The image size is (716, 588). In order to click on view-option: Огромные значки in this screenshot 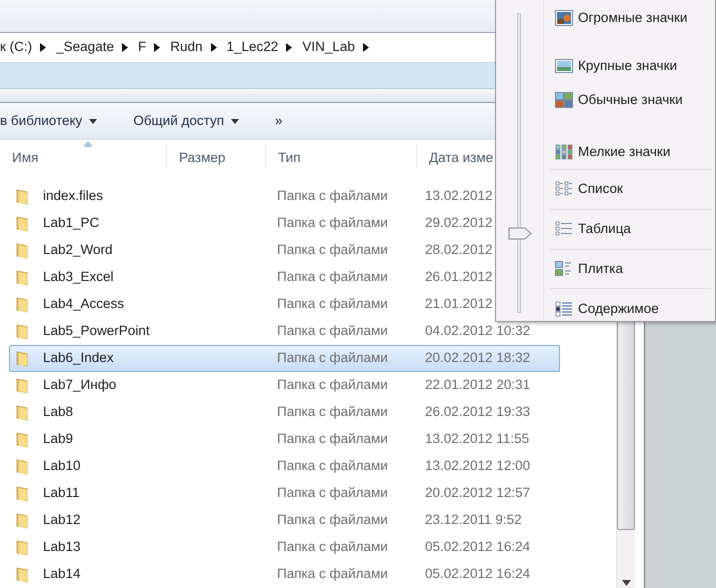, I will do `click(630, 18)`.